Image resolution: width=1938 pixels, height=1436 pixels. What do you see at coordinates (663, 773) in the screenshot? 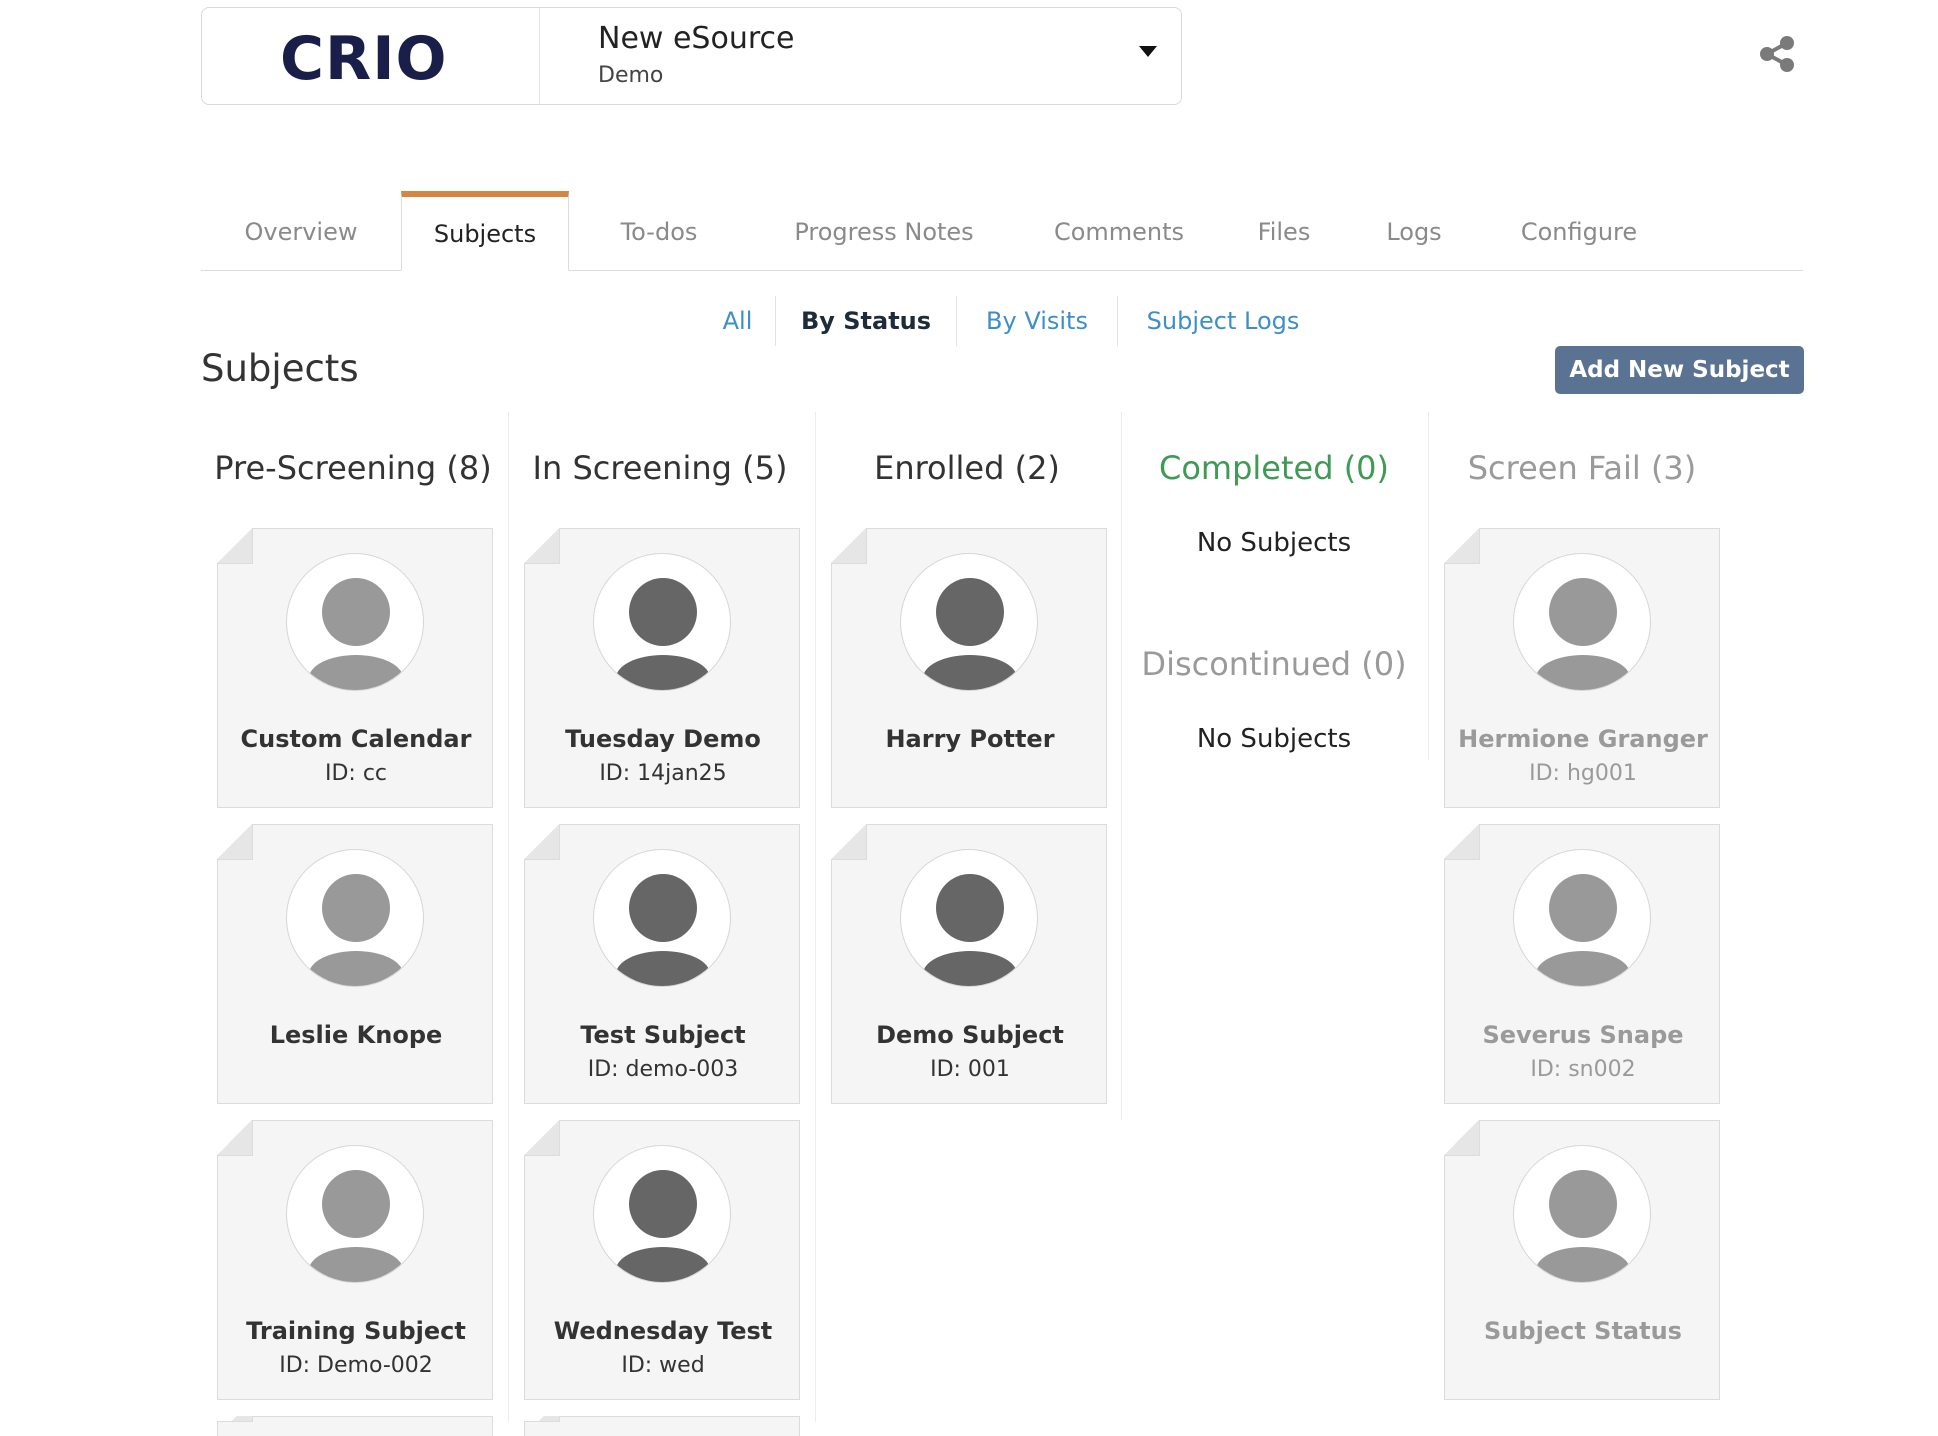
I see `subject-id: ID: 14jan25` at bounding box center [663, 773].